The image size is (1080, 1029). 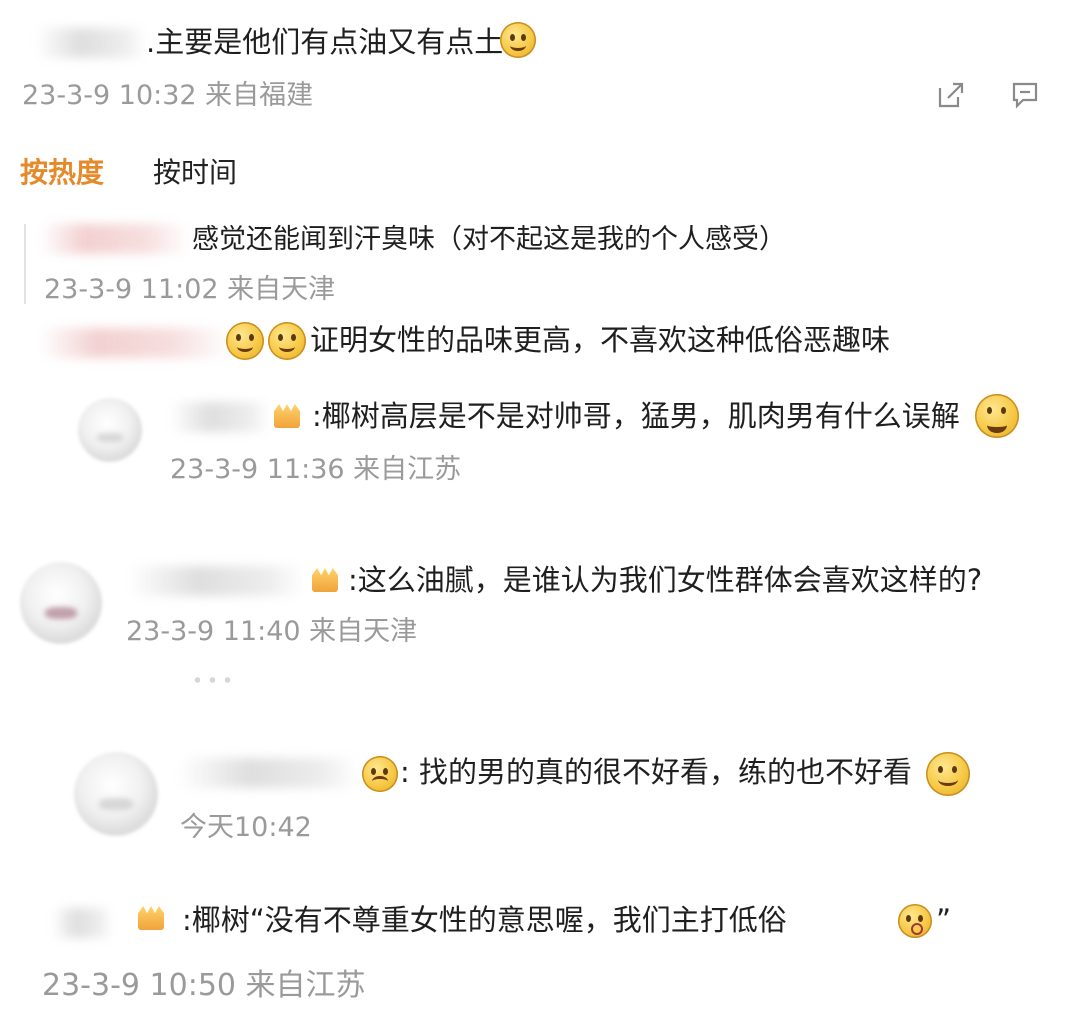 What do you see at coordinates (636, 416) in the screenshot?
I see `reply-text: :椰树高层是不是对帅哥，猛男，肌肉男有什么误解` at bounding box center [636, 416].